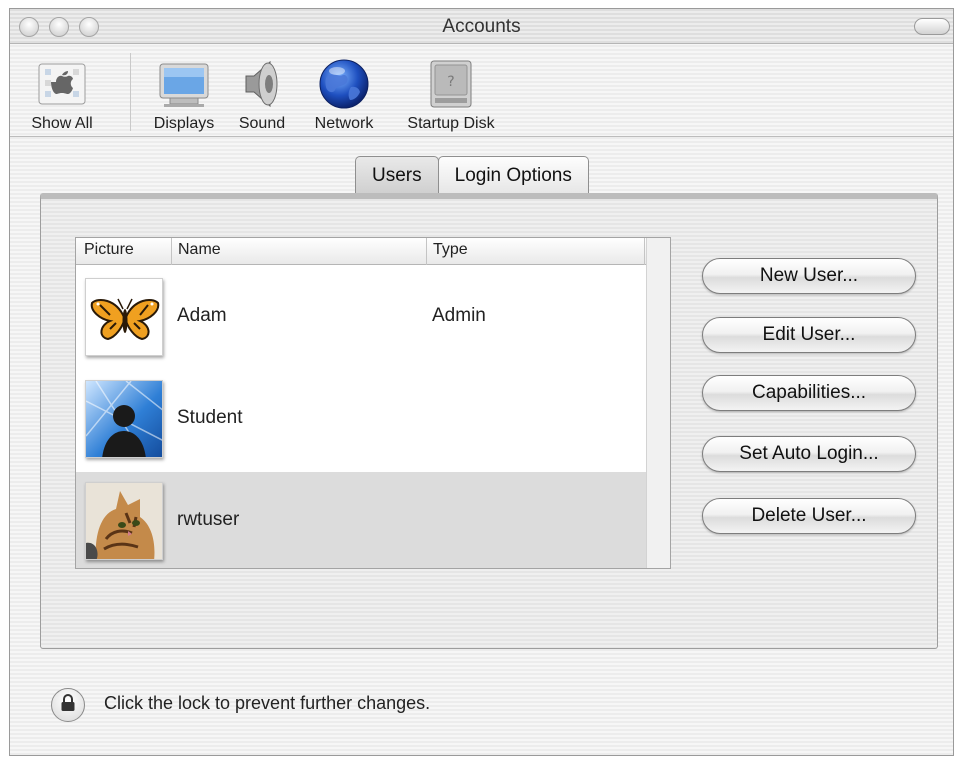 This screenshot has height=757, width=956. Describe the element at coordinates (184, 84) in the screenshot. I see `display-icon` at that location.